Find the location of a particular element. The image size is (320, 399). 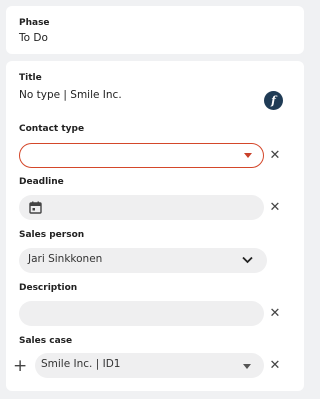

calendar-icon is located at coordinates (35, 207).